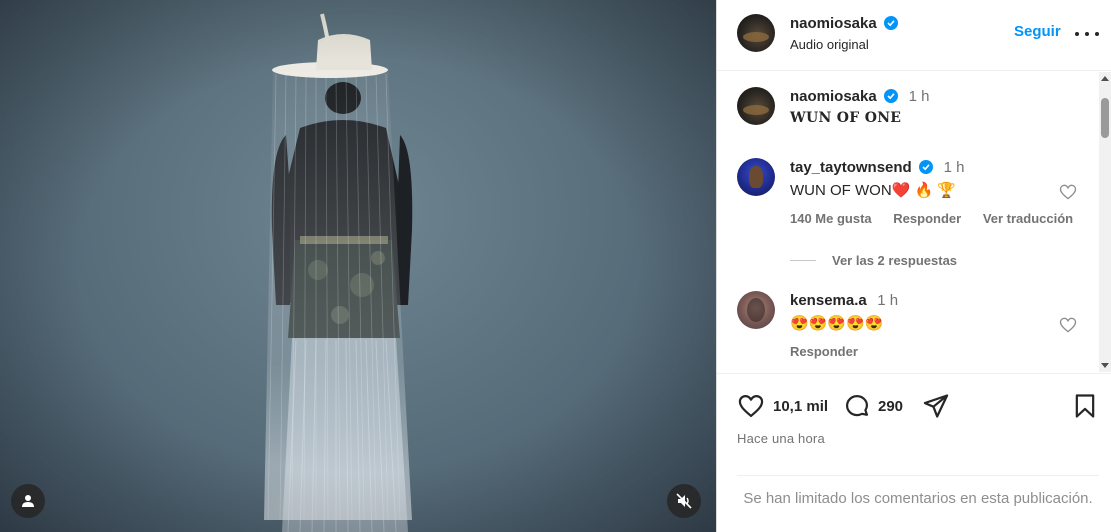 The width and height of the screenshot is (1111, 532). What do you see at coordinates (841, 190) in the screenshot?
I see `comment-text-body: WUN OF WON` at bounding box center [841, 190].